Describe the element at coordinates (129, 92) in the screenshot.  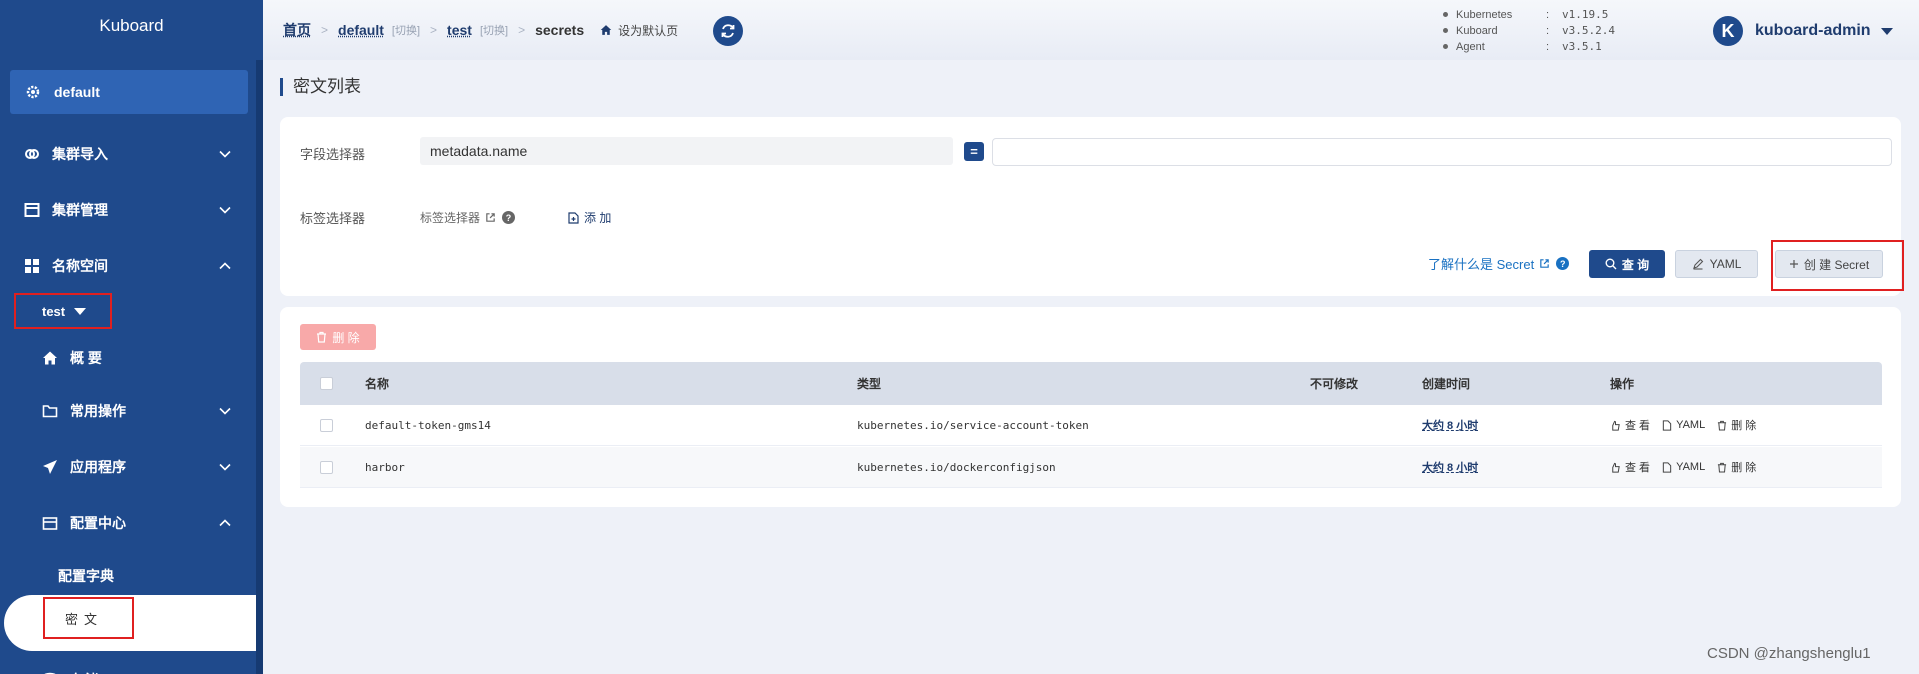
I see `cluster-selector: default` at that location.